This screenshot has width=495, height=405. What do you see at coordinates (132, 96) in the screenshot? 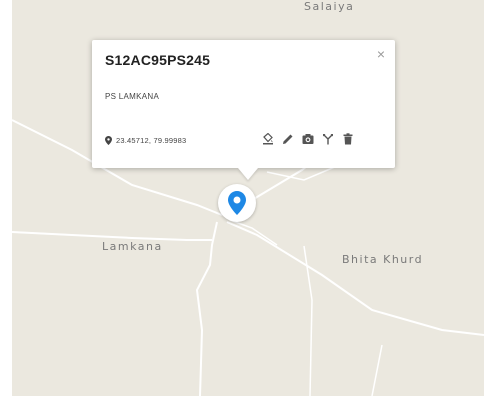
I see `popup-subtitle: PS LAMKANA` at bounding box center [132, 96].